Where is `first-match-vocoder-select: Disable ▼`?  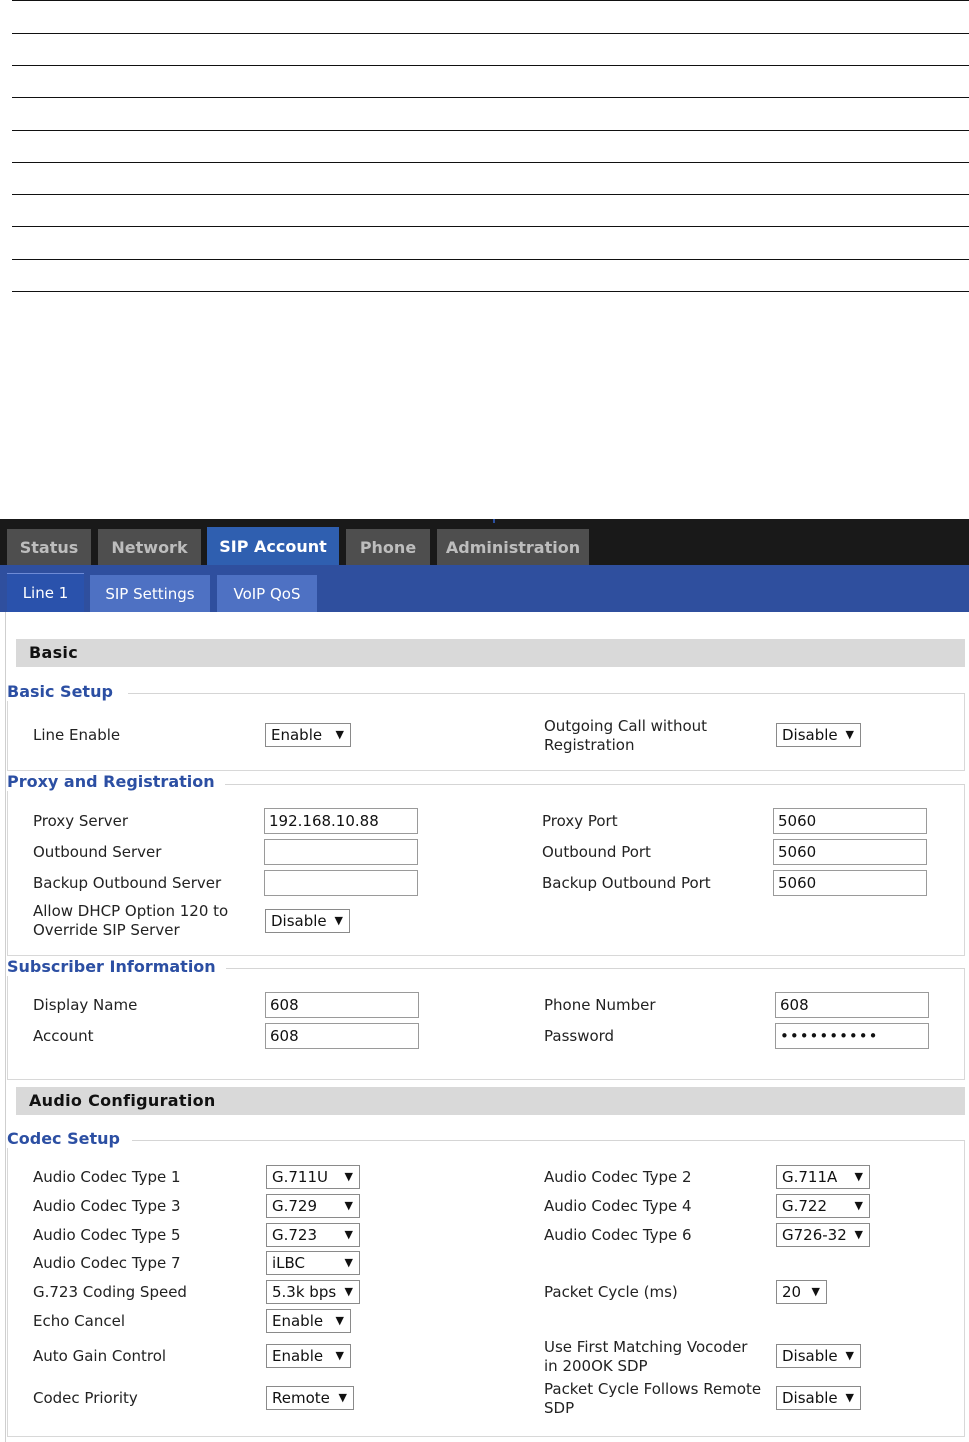 first-match-vocoder-select: Disable ▼ is located at coordinates (818, 1356).